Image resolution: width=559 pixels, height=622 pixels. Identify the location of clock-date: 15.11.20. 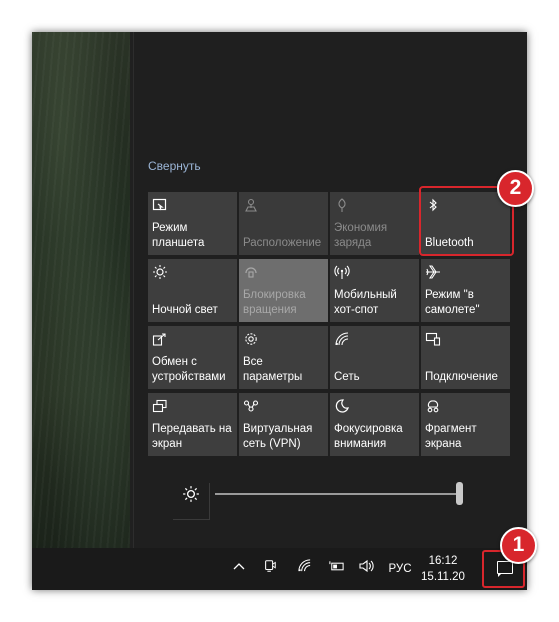
(443, 577).